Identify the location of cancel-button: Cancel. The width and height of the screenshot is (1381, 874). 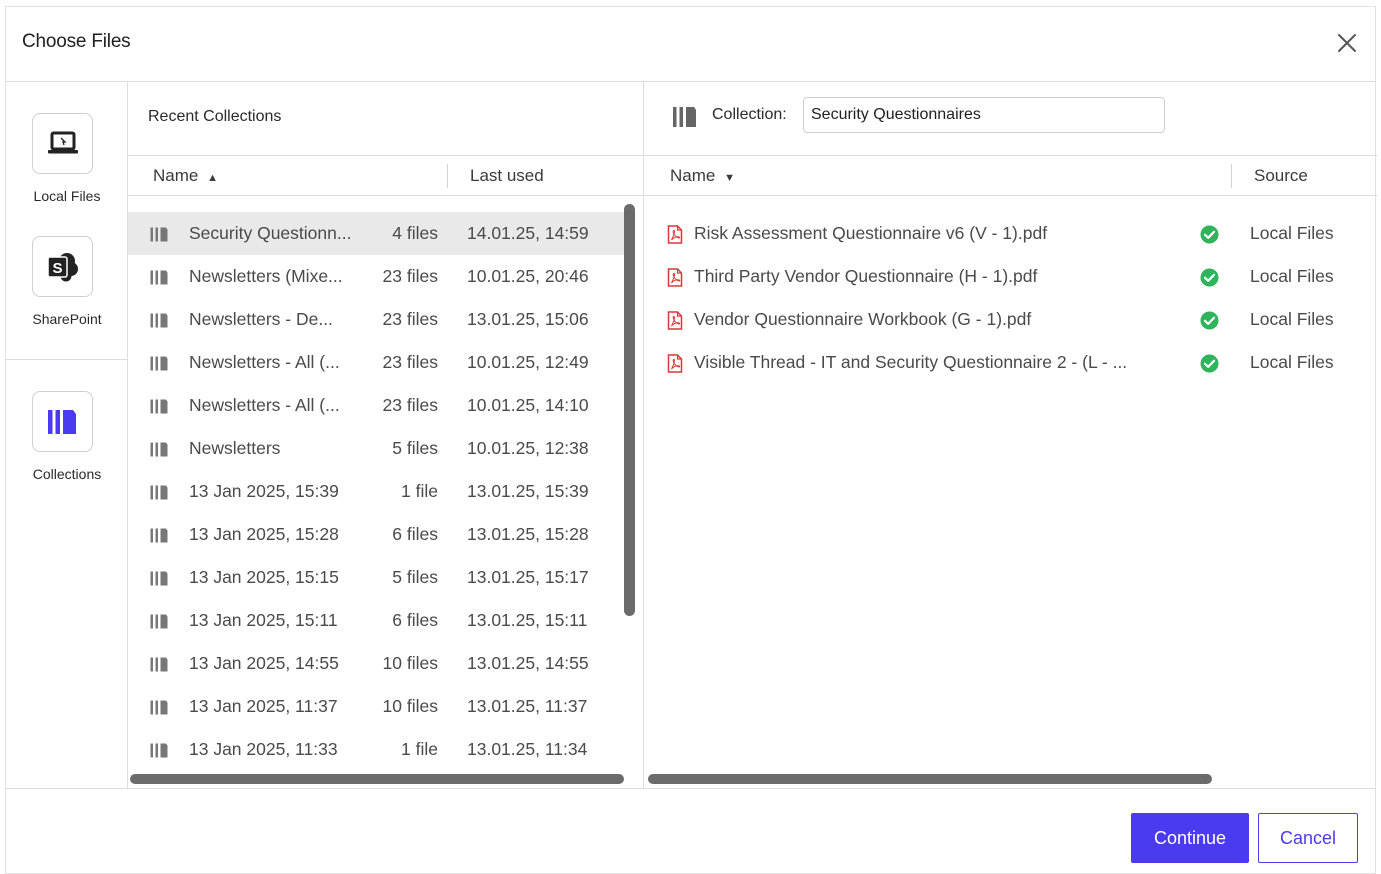
(1308, 838).